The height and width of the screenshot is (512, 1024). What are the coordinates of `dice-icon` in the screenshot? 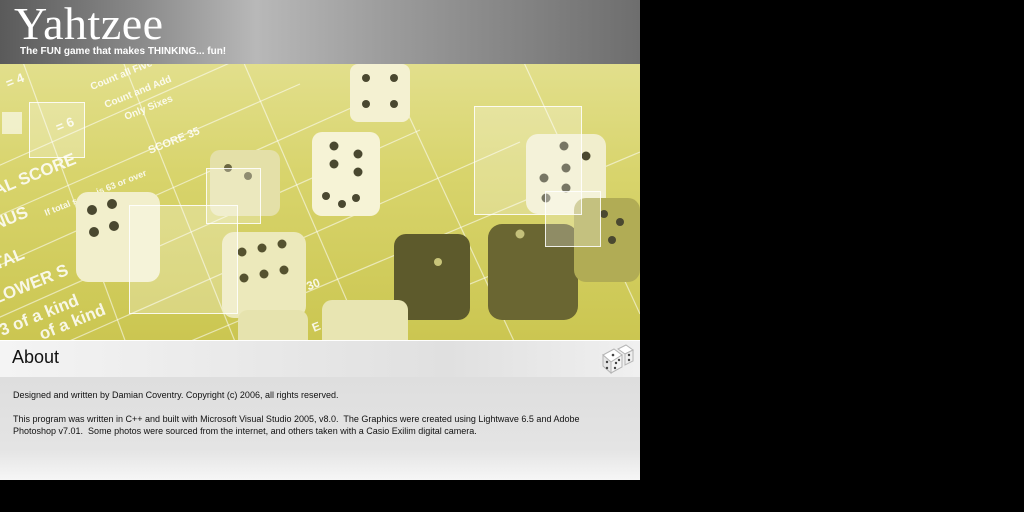 It's located at (618, 359).